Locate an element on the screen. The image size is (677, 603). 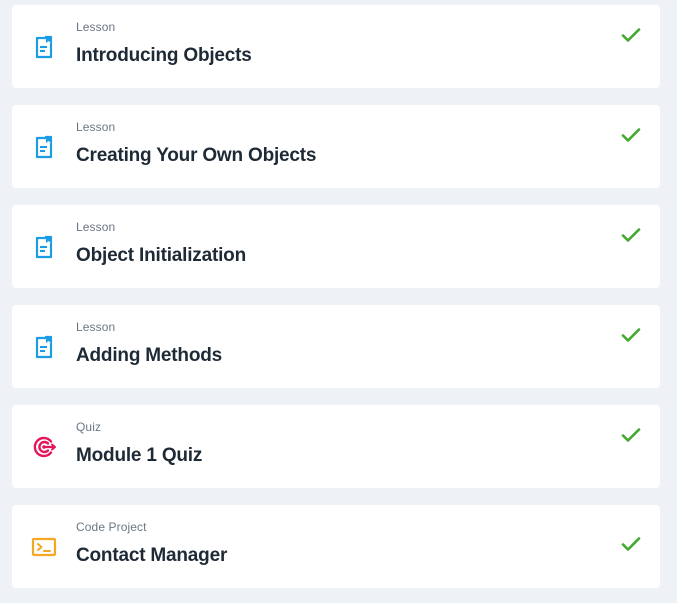
module-item-object-initialization: Lesson Object Initialization is located at coordinates (336, 246).